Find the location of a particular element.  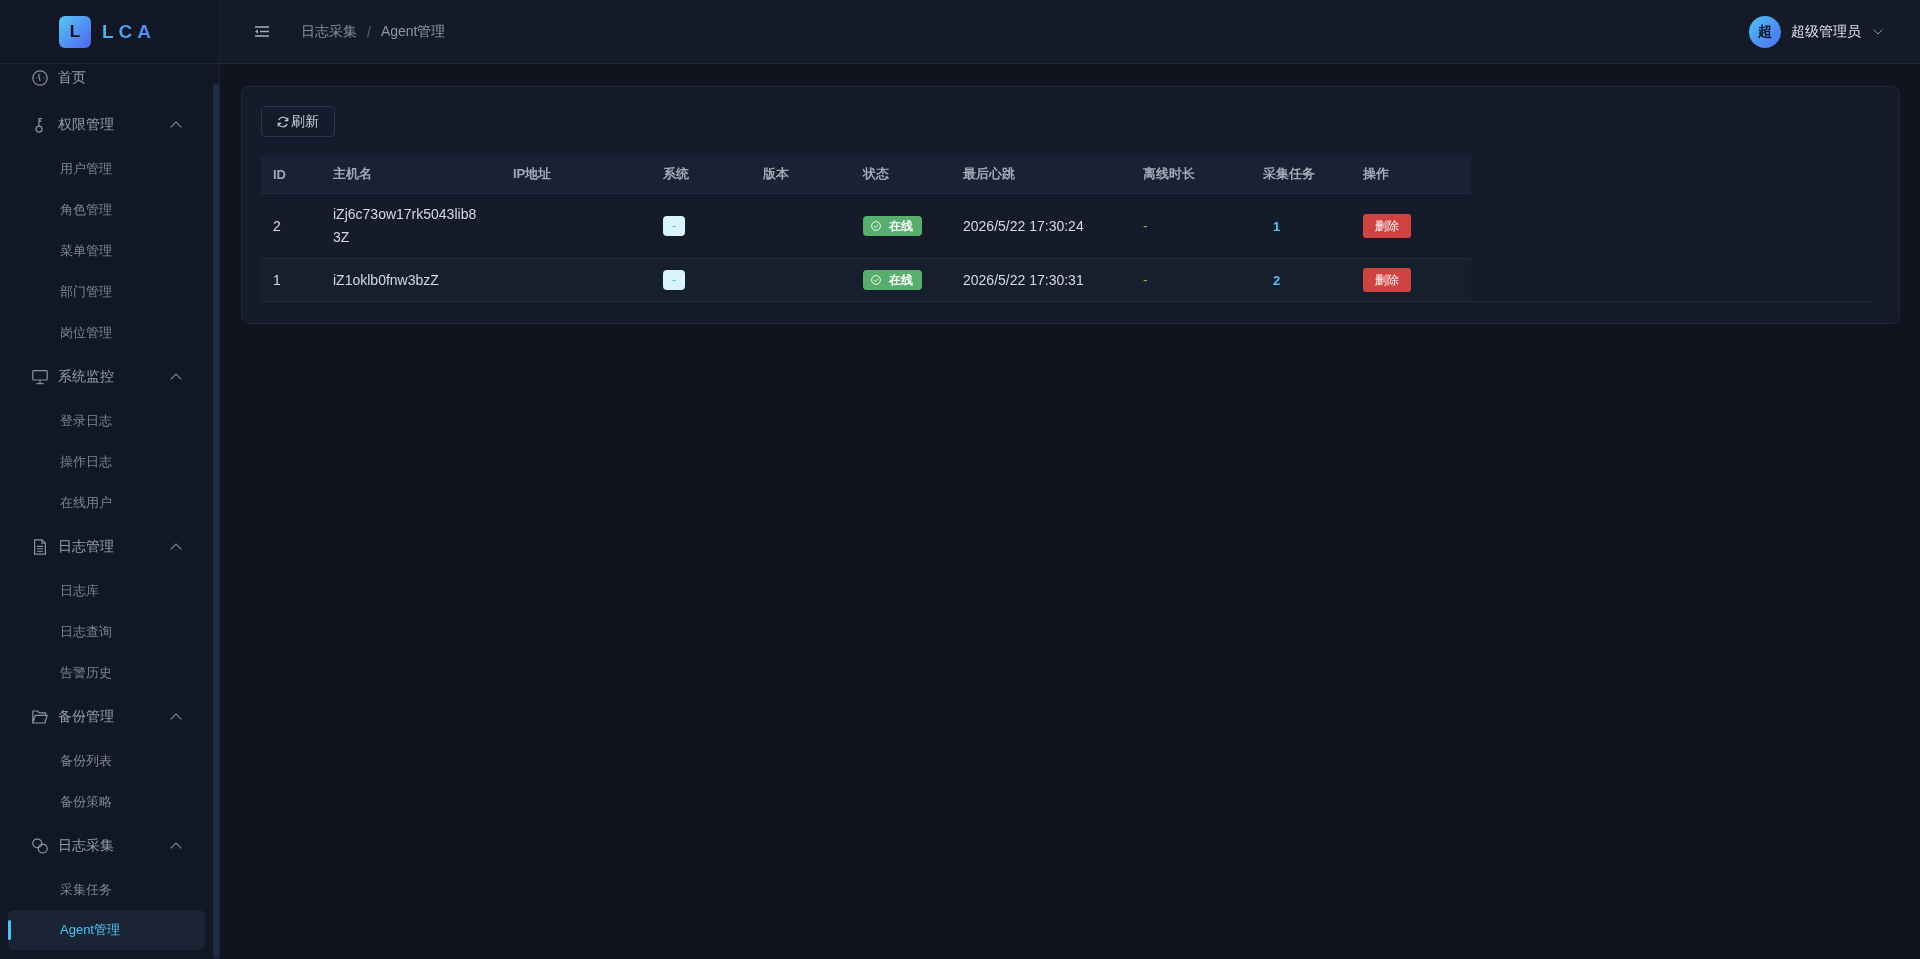

submenu-item: Agent管理 is located at coordinates (106, 930).